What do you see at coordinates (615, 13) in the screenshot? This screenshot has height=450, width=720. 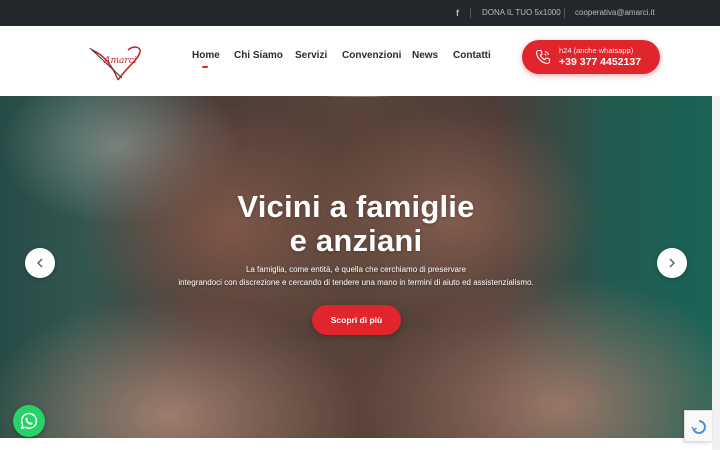 I see `email-link: cooperativa@amarci.it` at bounding box center [615, 13].